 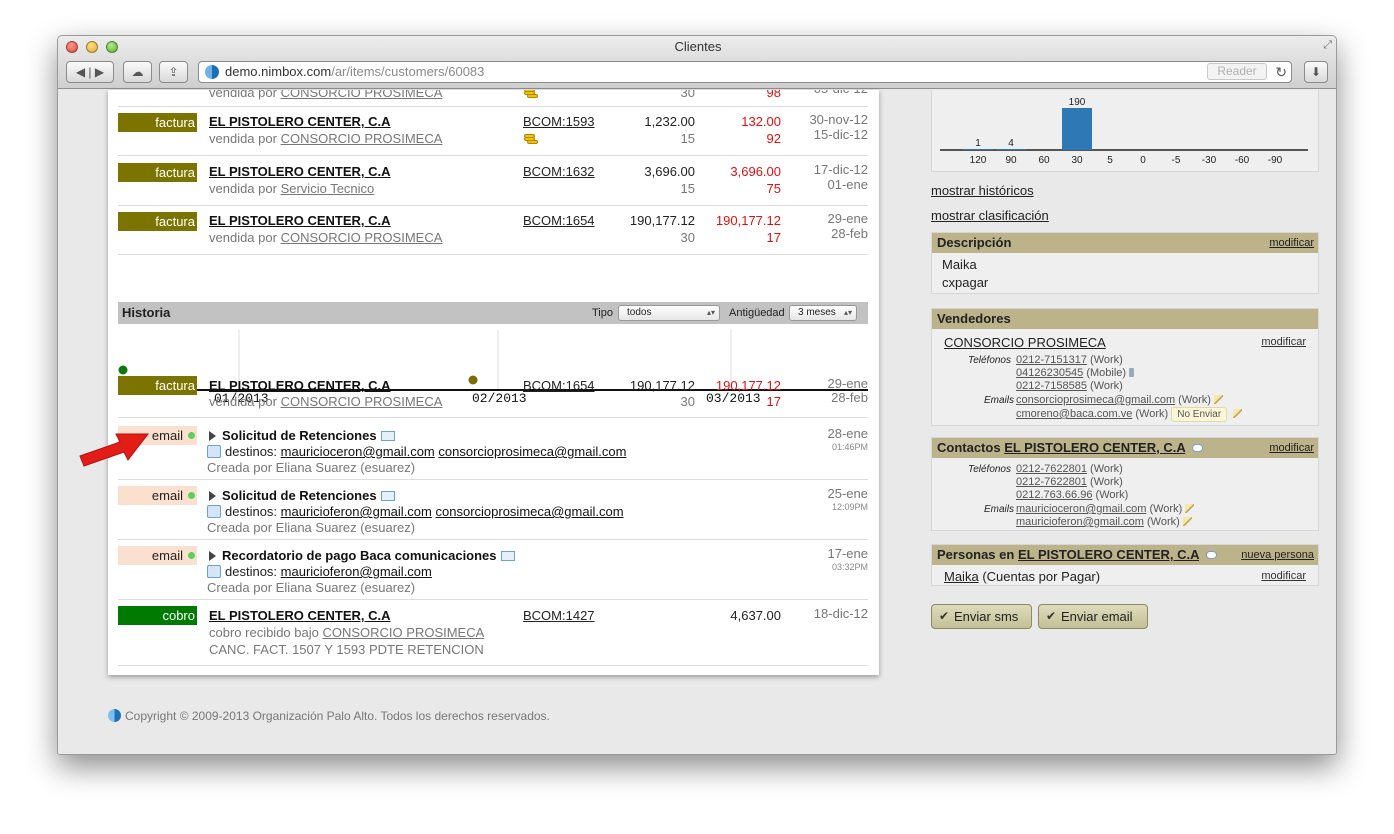 I want to click on phone-type: (Work), so click(x=1106, y=482).